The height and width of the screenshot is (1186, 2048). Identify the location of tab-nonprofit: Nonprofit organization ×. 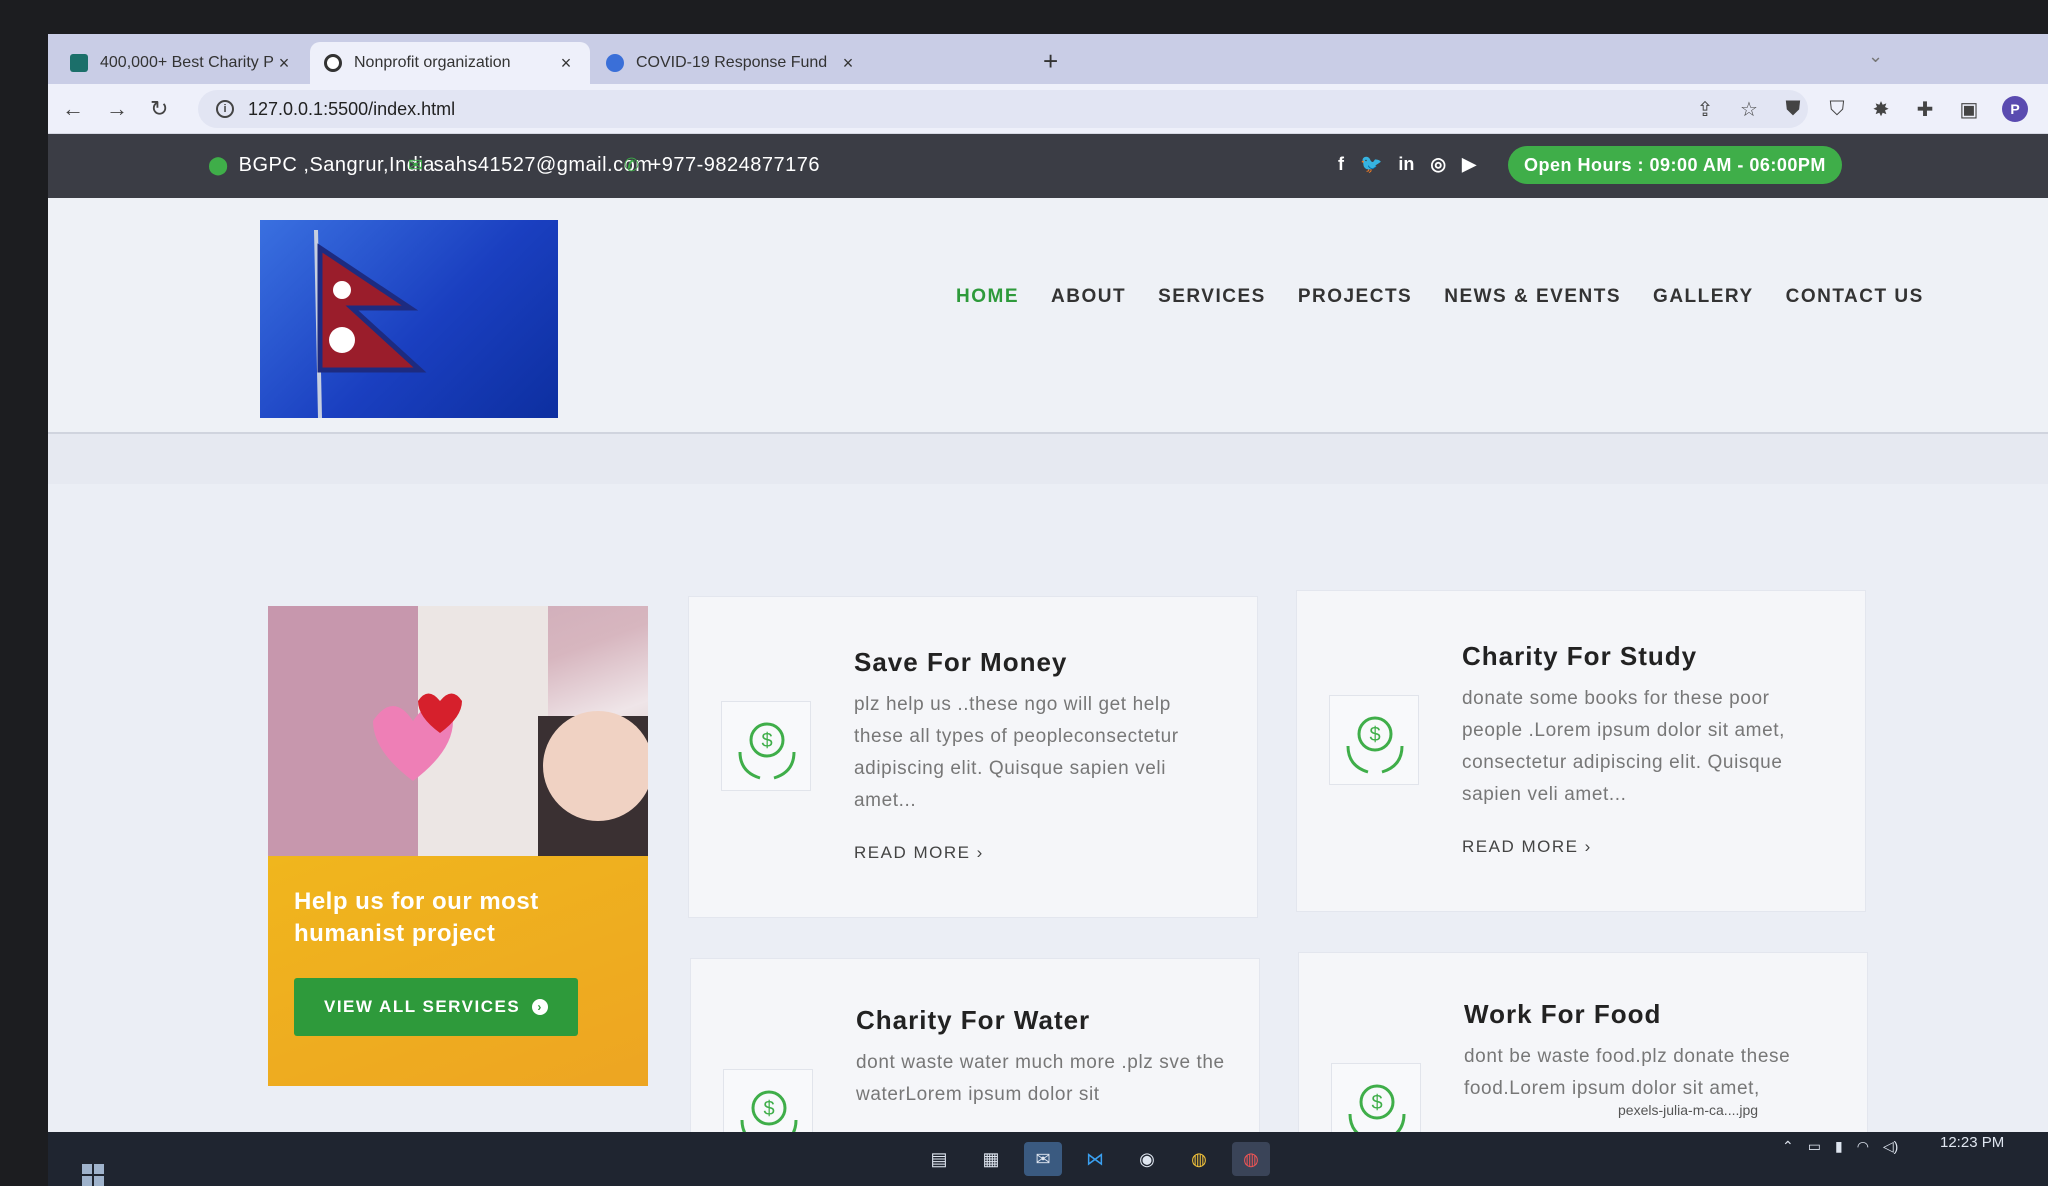
(450, 63).